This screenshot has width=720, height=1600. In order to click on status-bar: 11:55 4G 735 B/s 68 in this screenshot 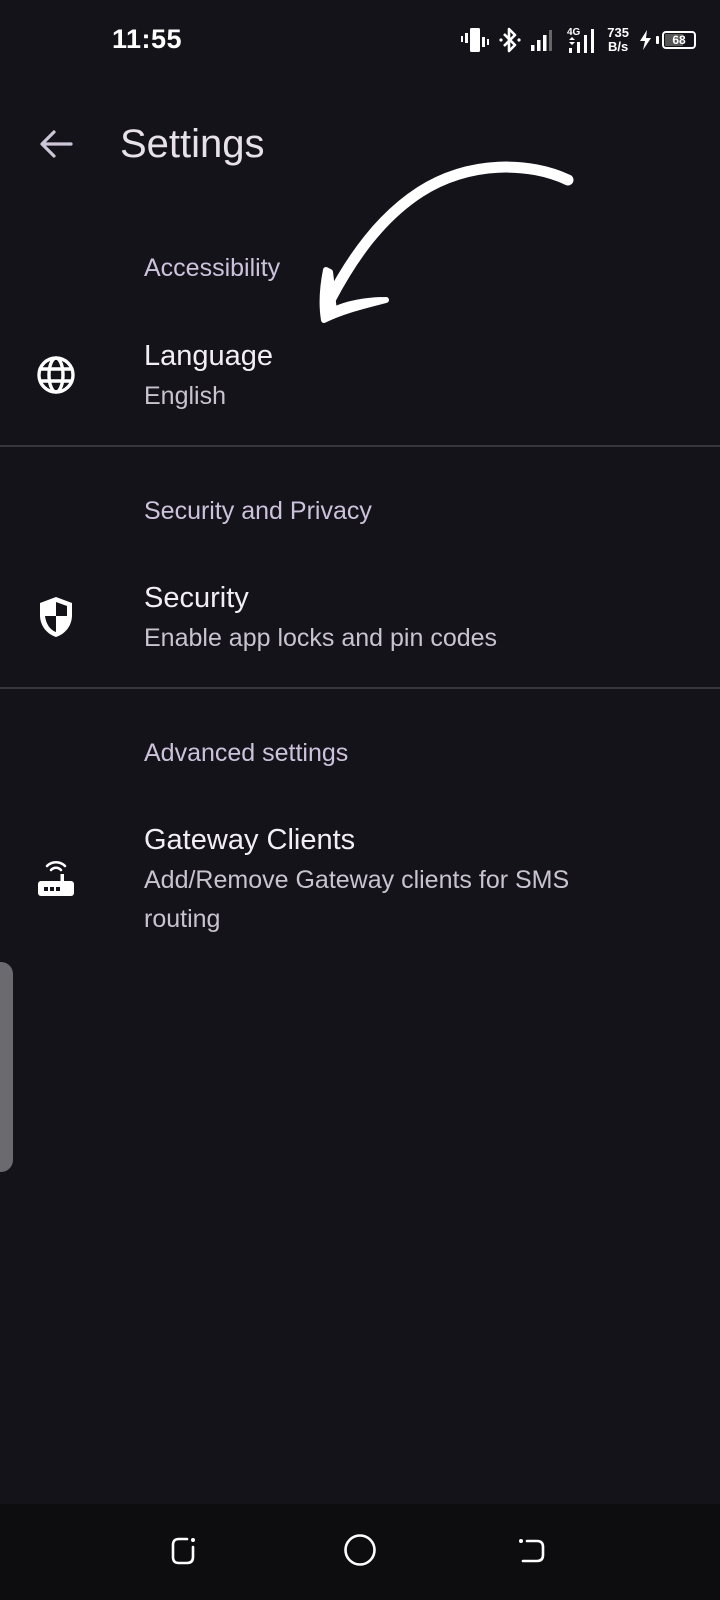, I will do `click(360, 40)`.